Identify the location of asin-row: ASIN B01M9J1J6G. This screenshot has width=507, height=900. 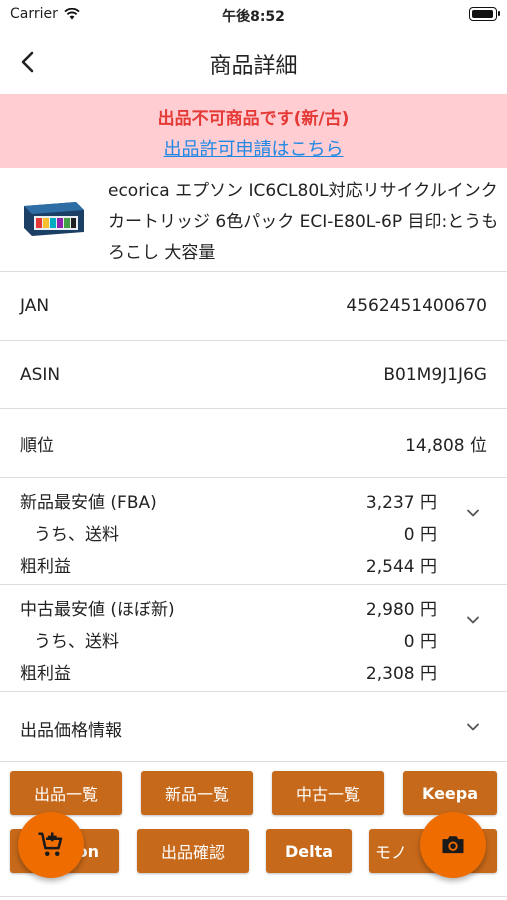
(253, 375).